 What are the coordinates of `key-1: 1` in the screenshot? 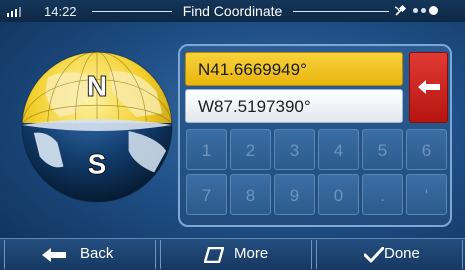 It's located at (206, 149).